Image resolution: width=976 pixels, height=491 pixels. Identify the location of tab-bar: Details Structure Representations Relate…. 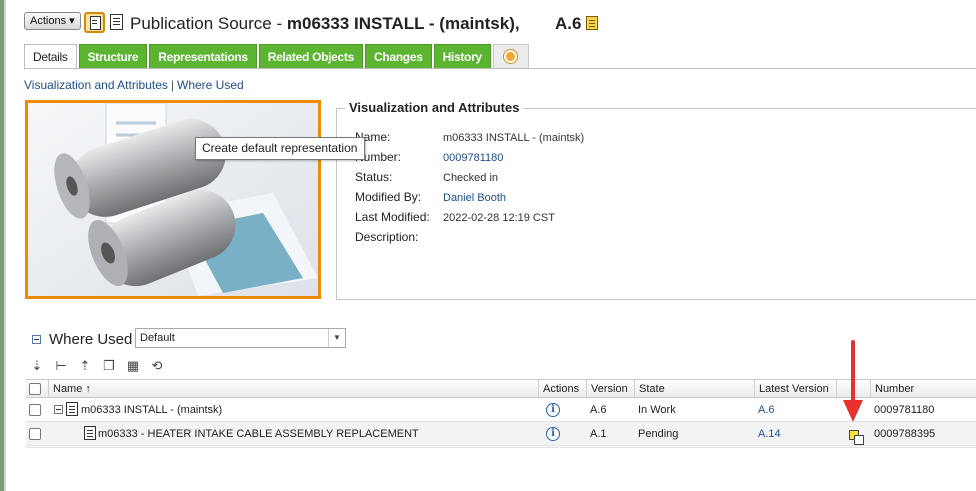
(277, 57).